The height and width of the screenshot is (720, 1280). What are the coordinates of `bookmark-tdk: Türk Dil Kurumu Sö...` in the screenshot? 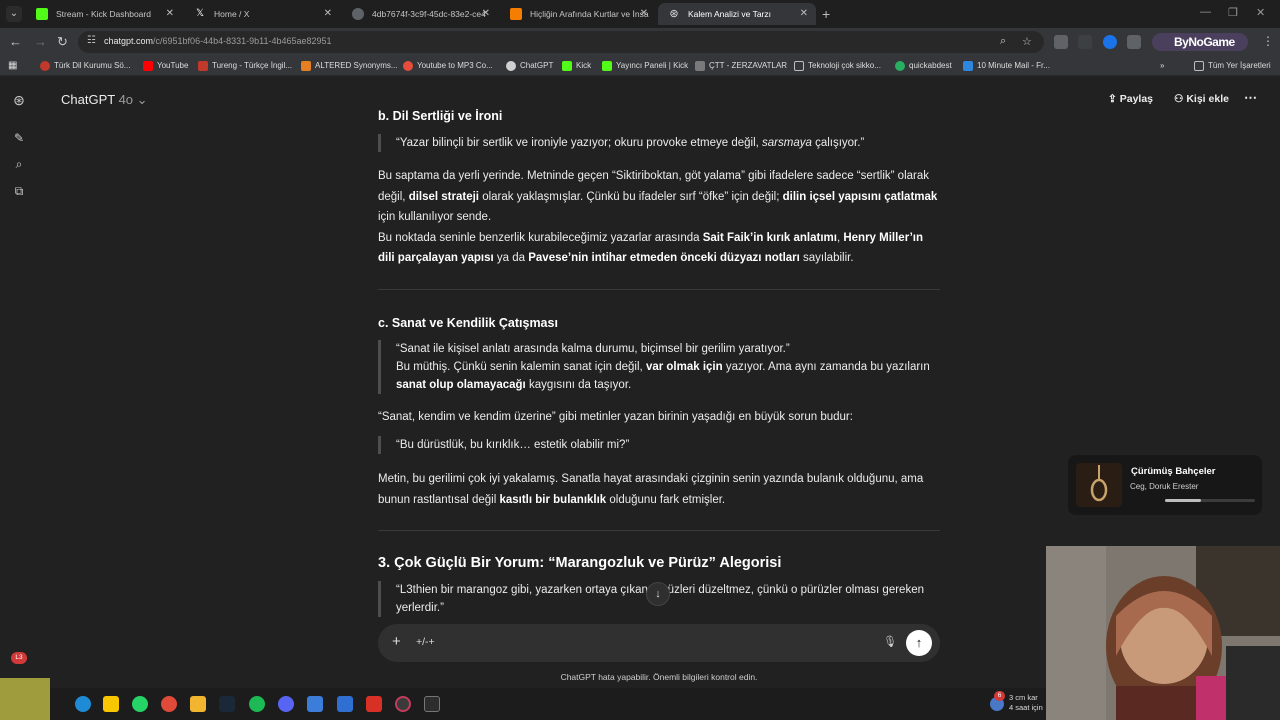 It's located at (85, 66).